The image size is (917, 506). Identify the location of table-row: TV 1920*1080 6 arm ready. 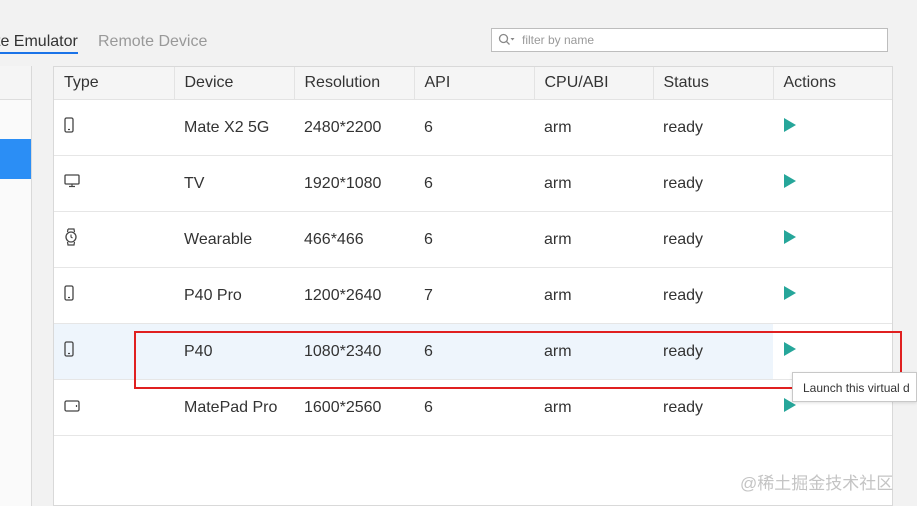
(473, 183).